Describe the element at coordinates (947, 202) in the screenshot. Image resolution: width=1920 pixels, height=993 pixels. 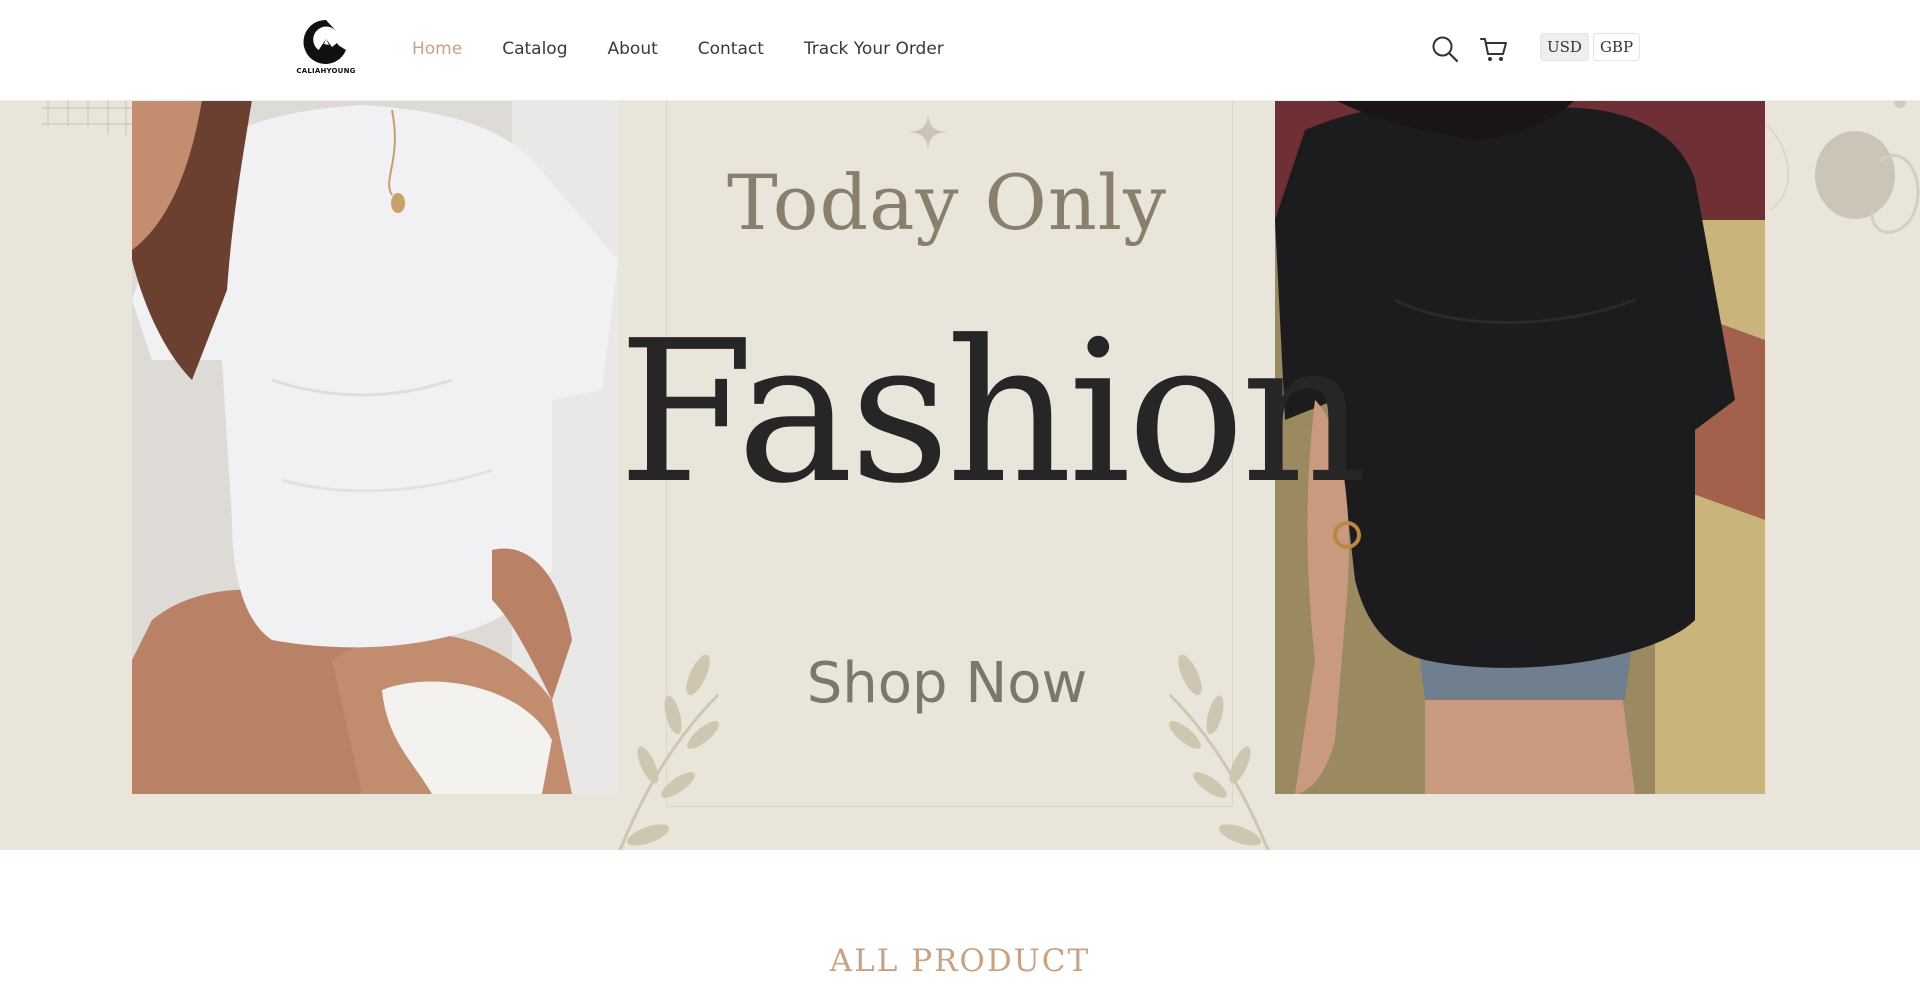
I see `hero-headline-today-only: Today Only` at that location.